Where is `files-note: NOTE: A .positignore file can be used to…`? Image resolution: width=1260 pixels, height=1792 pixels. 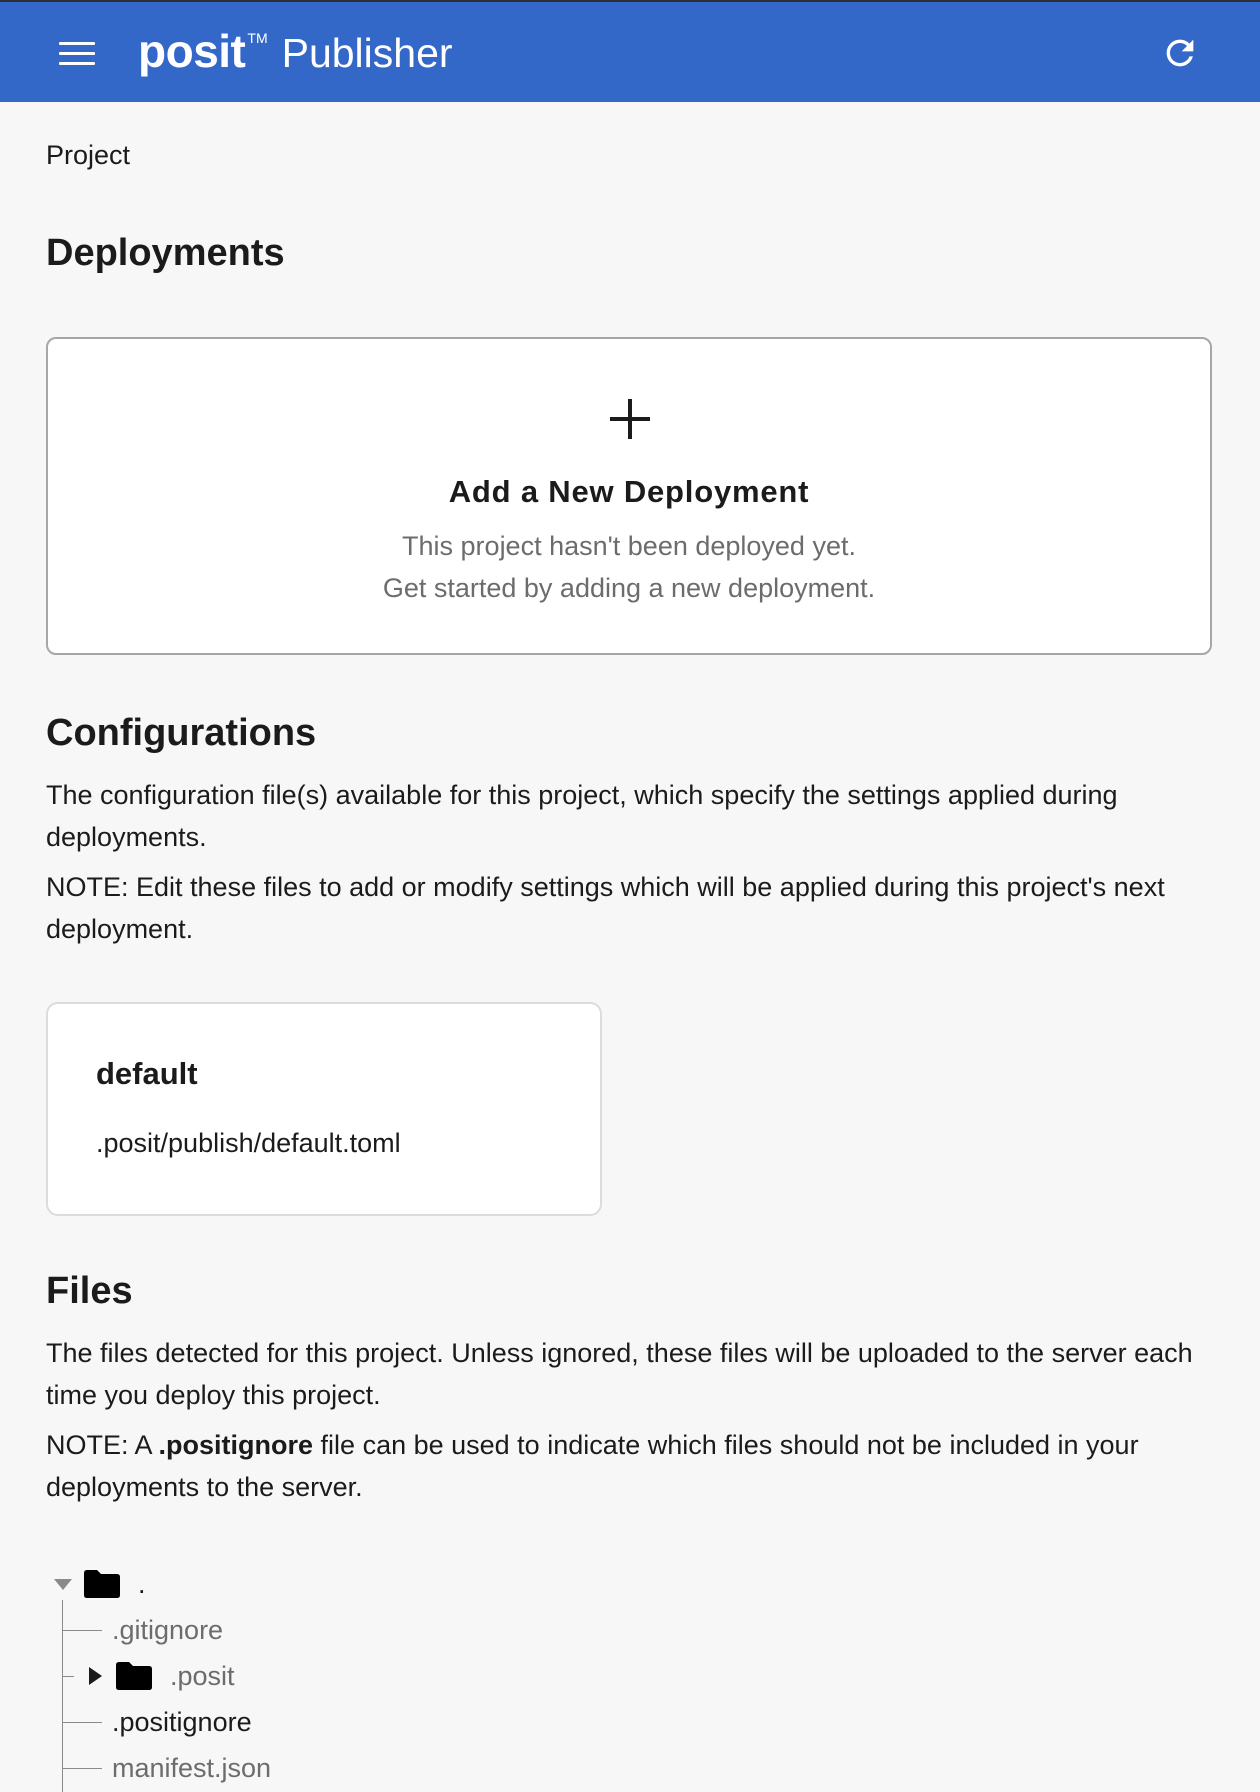 files-note: NOTE: A .positignore file can be used to… is located at coordinates (629, 1466).